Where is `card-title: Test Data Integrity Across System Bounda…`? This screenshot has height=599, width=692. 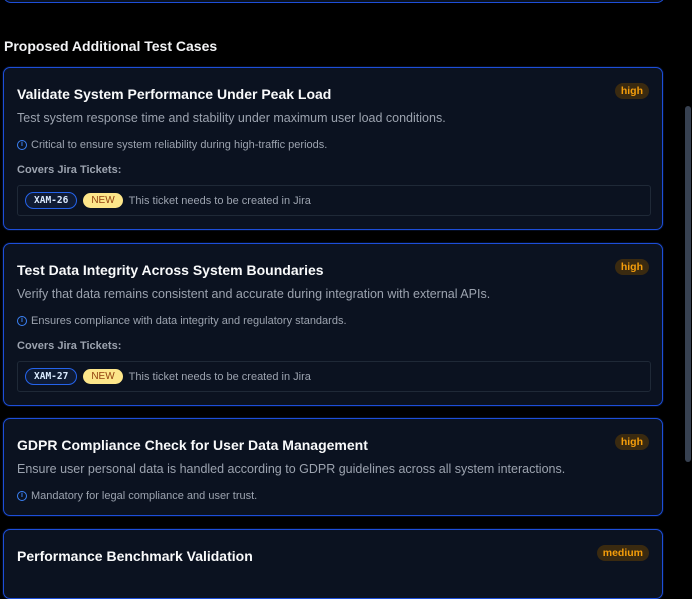 card-title: Test Data Integrity Across System Bounda… is located at coordinates (170, 270).